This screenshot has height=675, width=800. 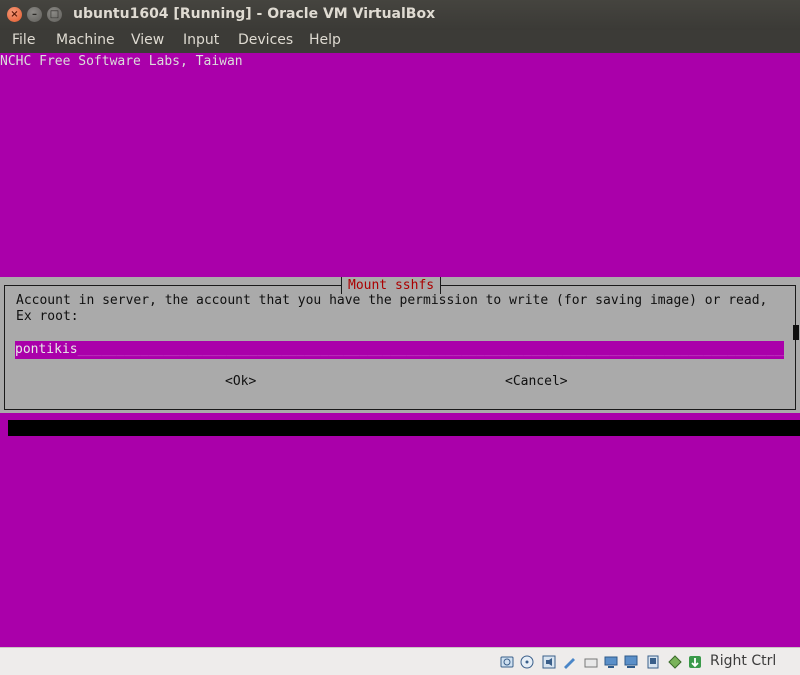 I want to click on menu-machine: Machine, so click(x=85, y=40).